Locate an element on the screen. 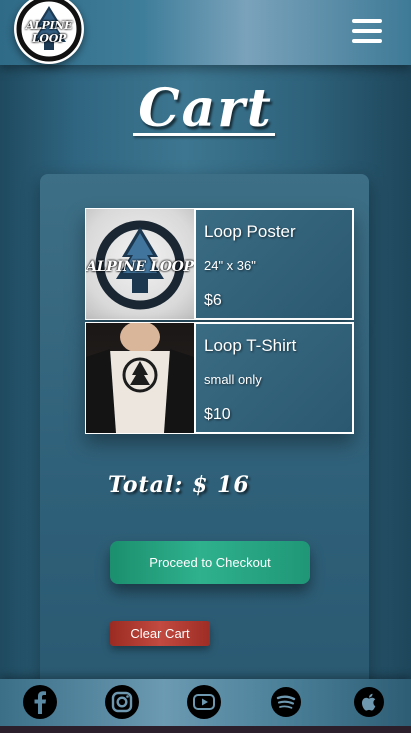 The width and height of the screenshot is (411, 733). footer-social-bar is located at coordinates (205, 706).